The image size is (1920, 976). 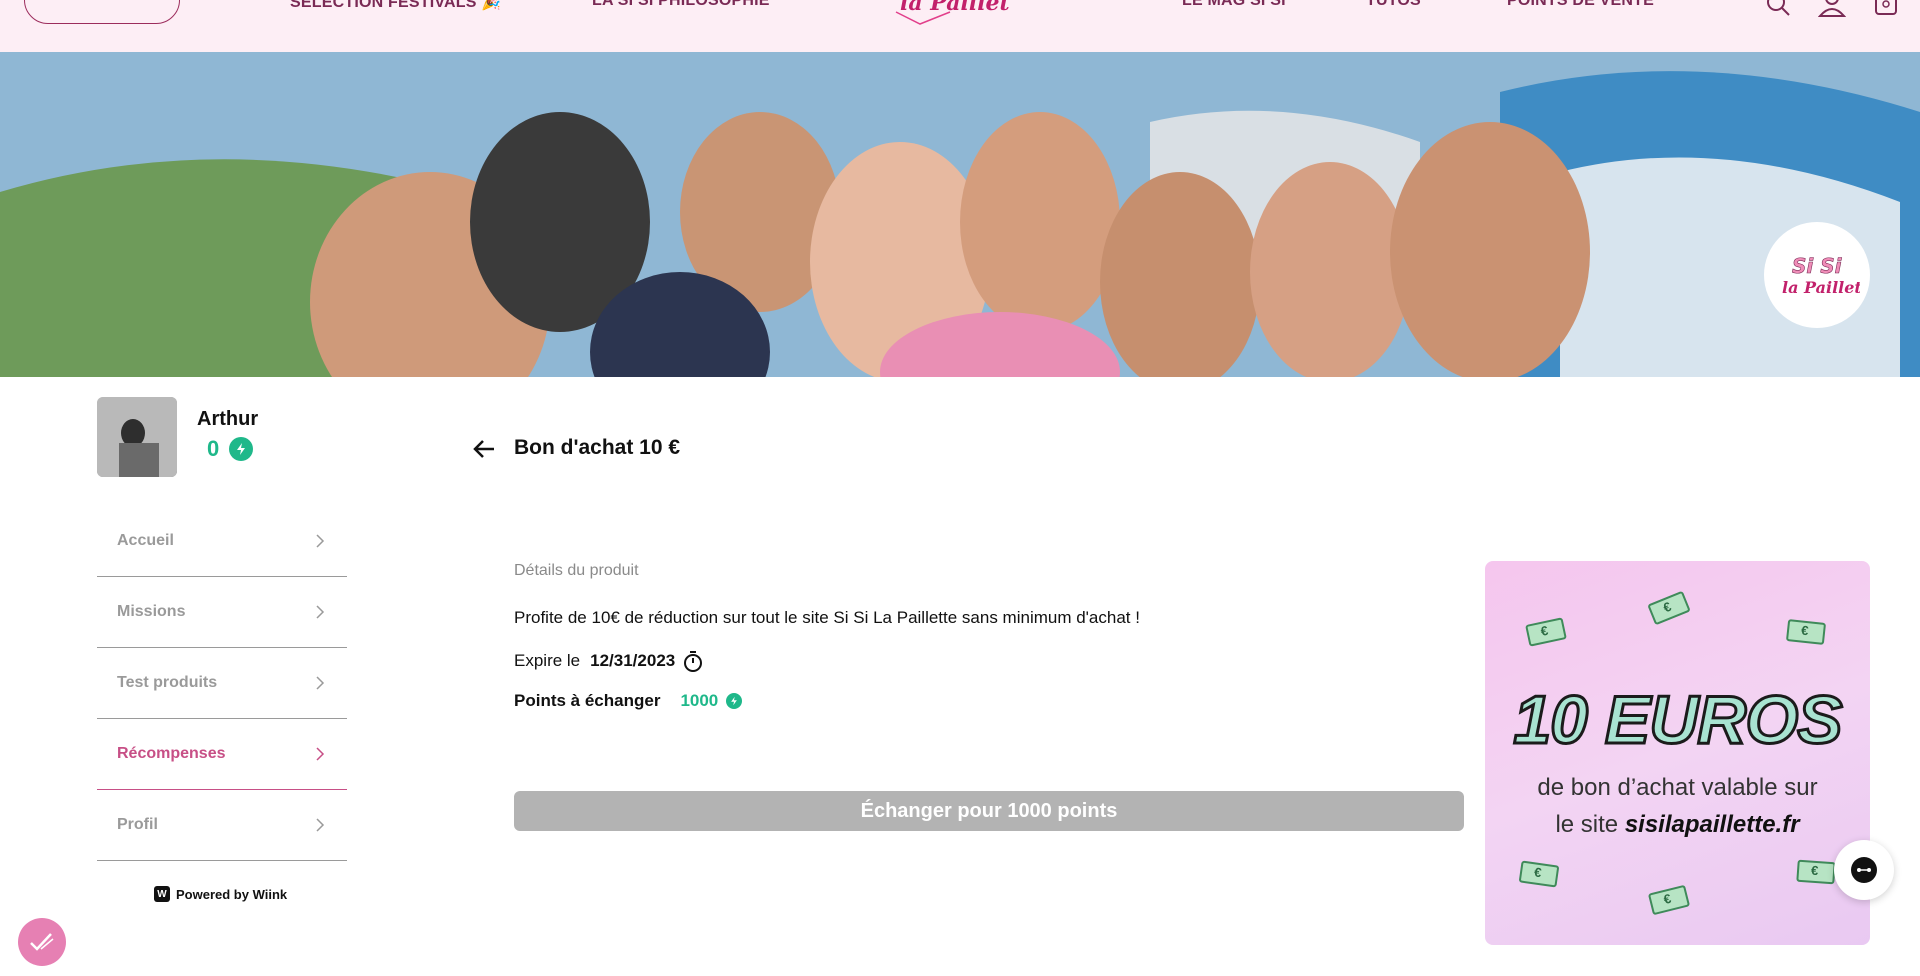 I want to click on powered-by: W Powered by Wiink, so click(x=220, y=894).